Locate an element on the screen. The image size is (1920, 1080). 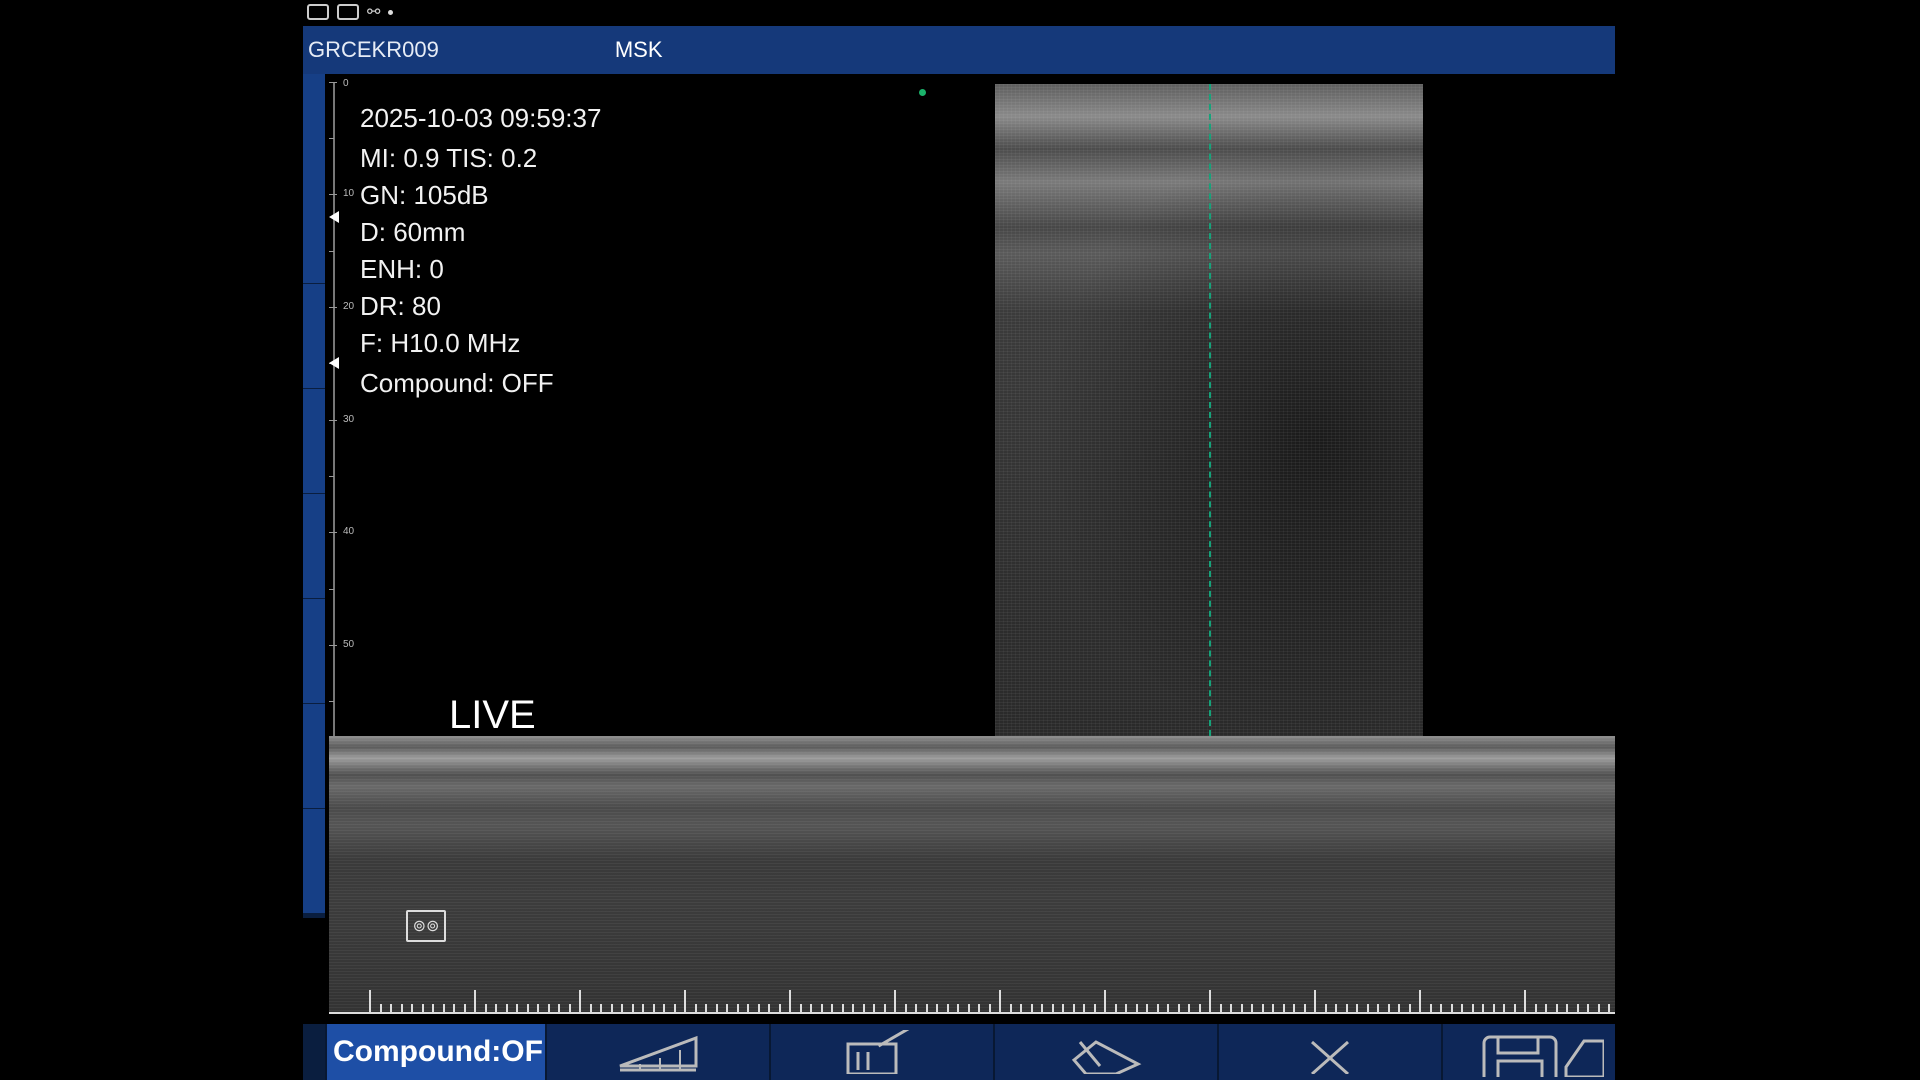
notification-dot-icon is located at coordinates (391, 12).